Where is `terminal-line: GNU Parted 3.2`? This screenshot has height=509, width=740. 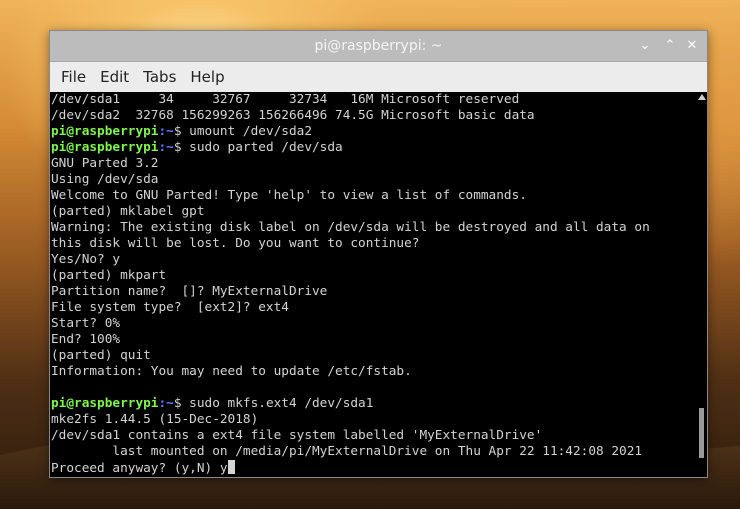 terminal-line: GNU Parted 3.2 is located at coordinates (105, 163).